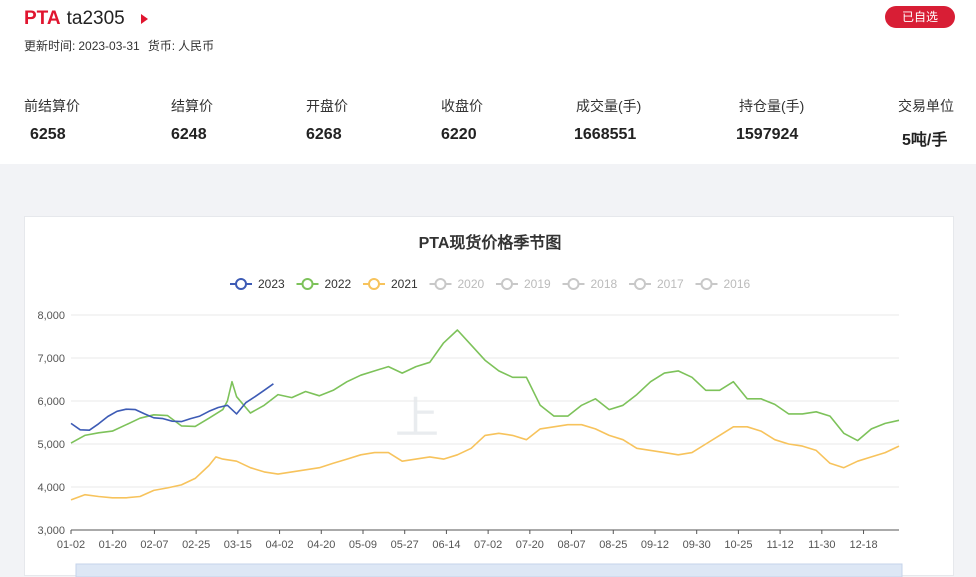 The width and height of the screenshot is (976, 577). What do you see at coordinates (779, 545) in the screenshot?
I see `x-tick-label: 11-12` at bounding box center [779, 545].